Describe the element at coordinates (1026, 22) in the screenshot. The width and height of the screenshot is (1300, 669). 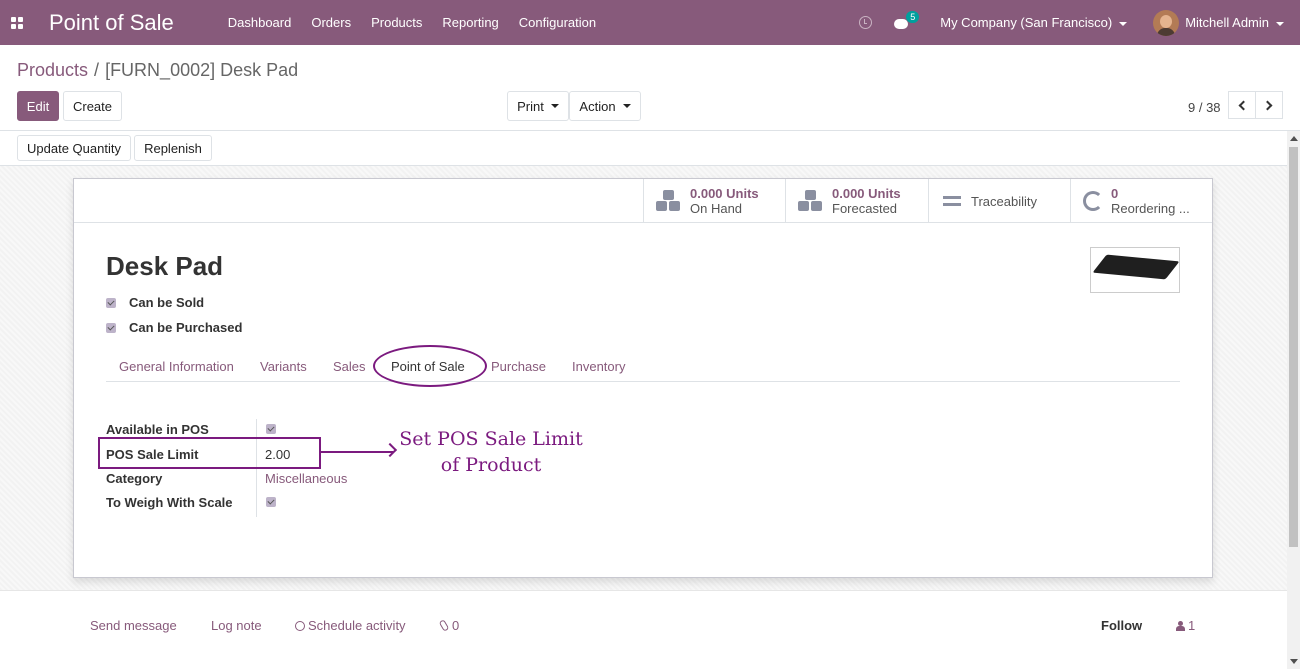
I see `company-name: My Company (San Francisco)` at that location.